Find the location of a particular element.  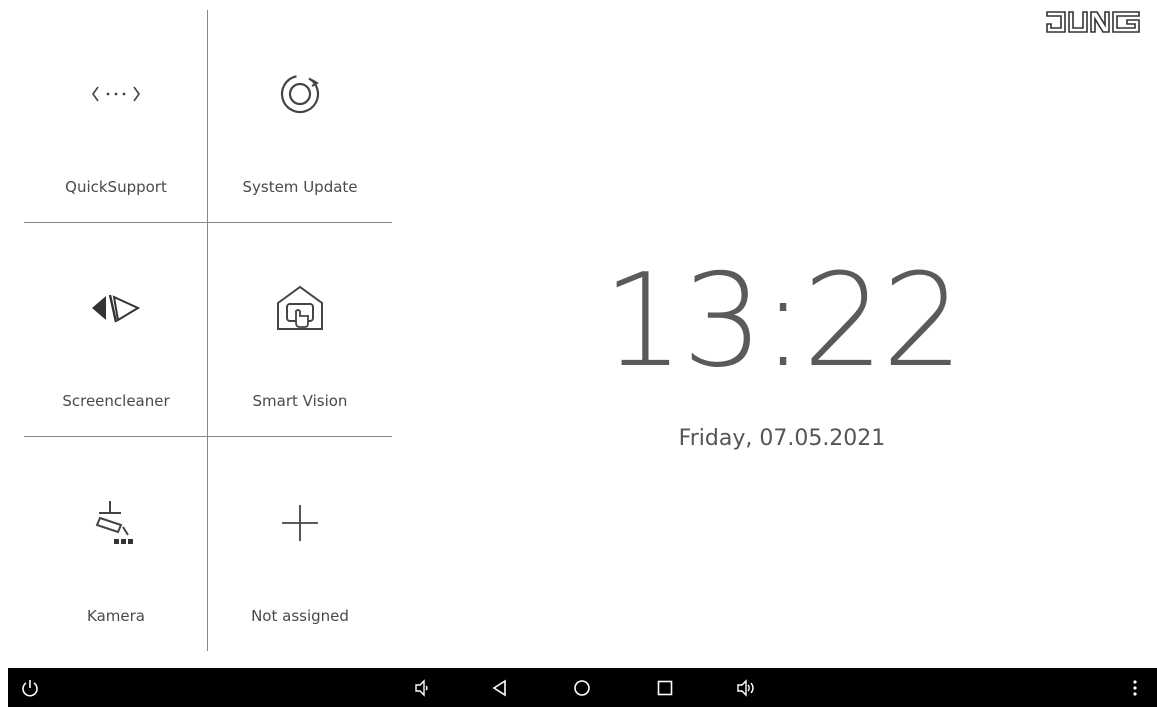

power-button is located at coordinates (30, 687).